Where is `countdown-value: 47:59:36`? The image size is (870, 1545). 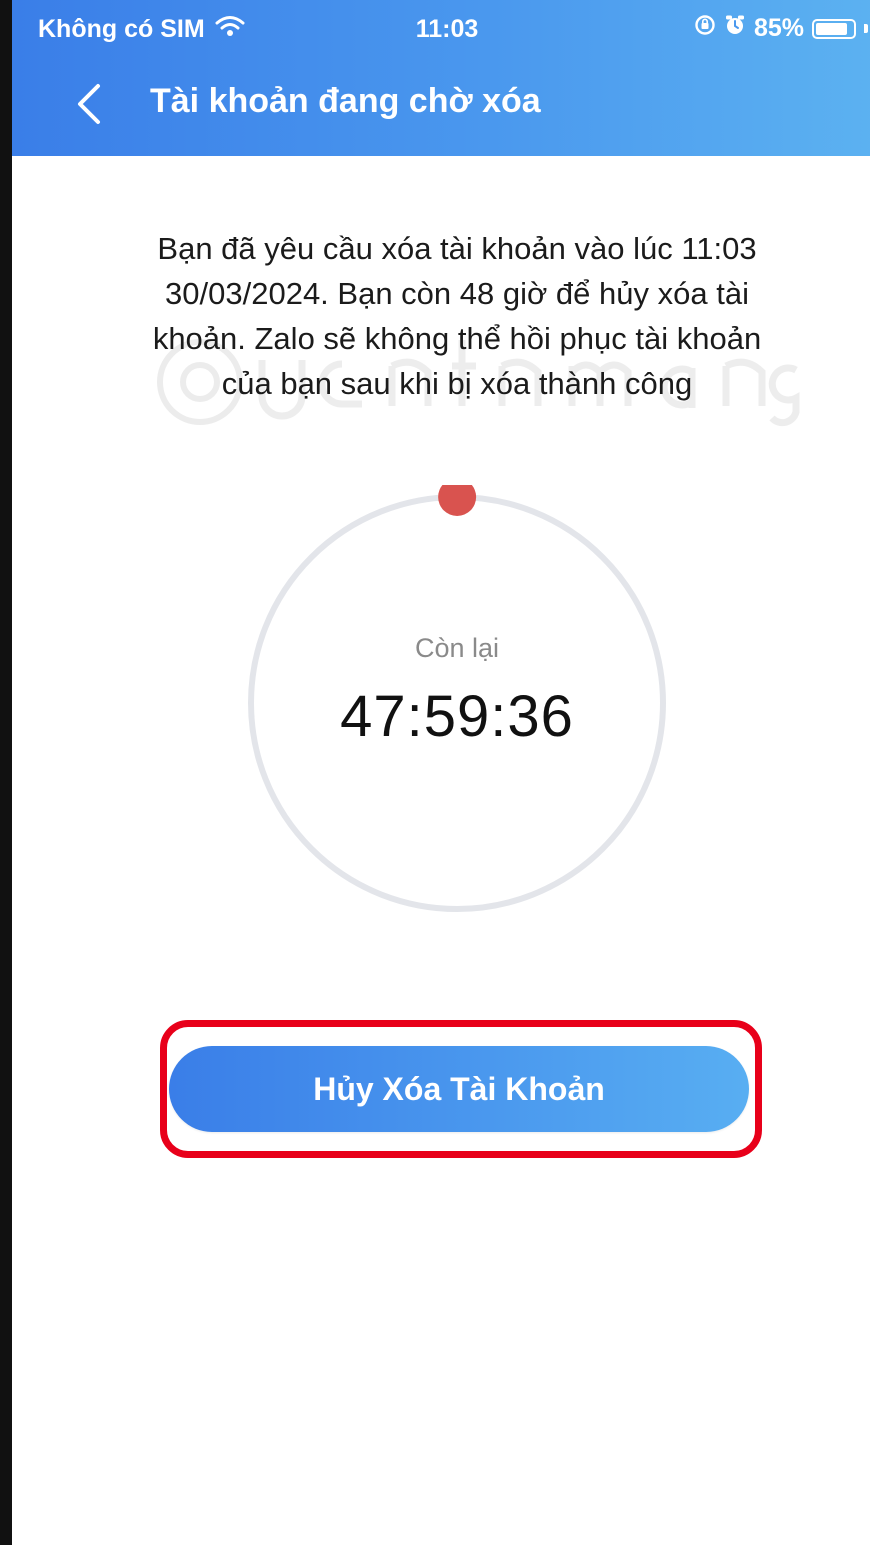 countdown-value: 47:59:36 is located at coordinates (457, 716).